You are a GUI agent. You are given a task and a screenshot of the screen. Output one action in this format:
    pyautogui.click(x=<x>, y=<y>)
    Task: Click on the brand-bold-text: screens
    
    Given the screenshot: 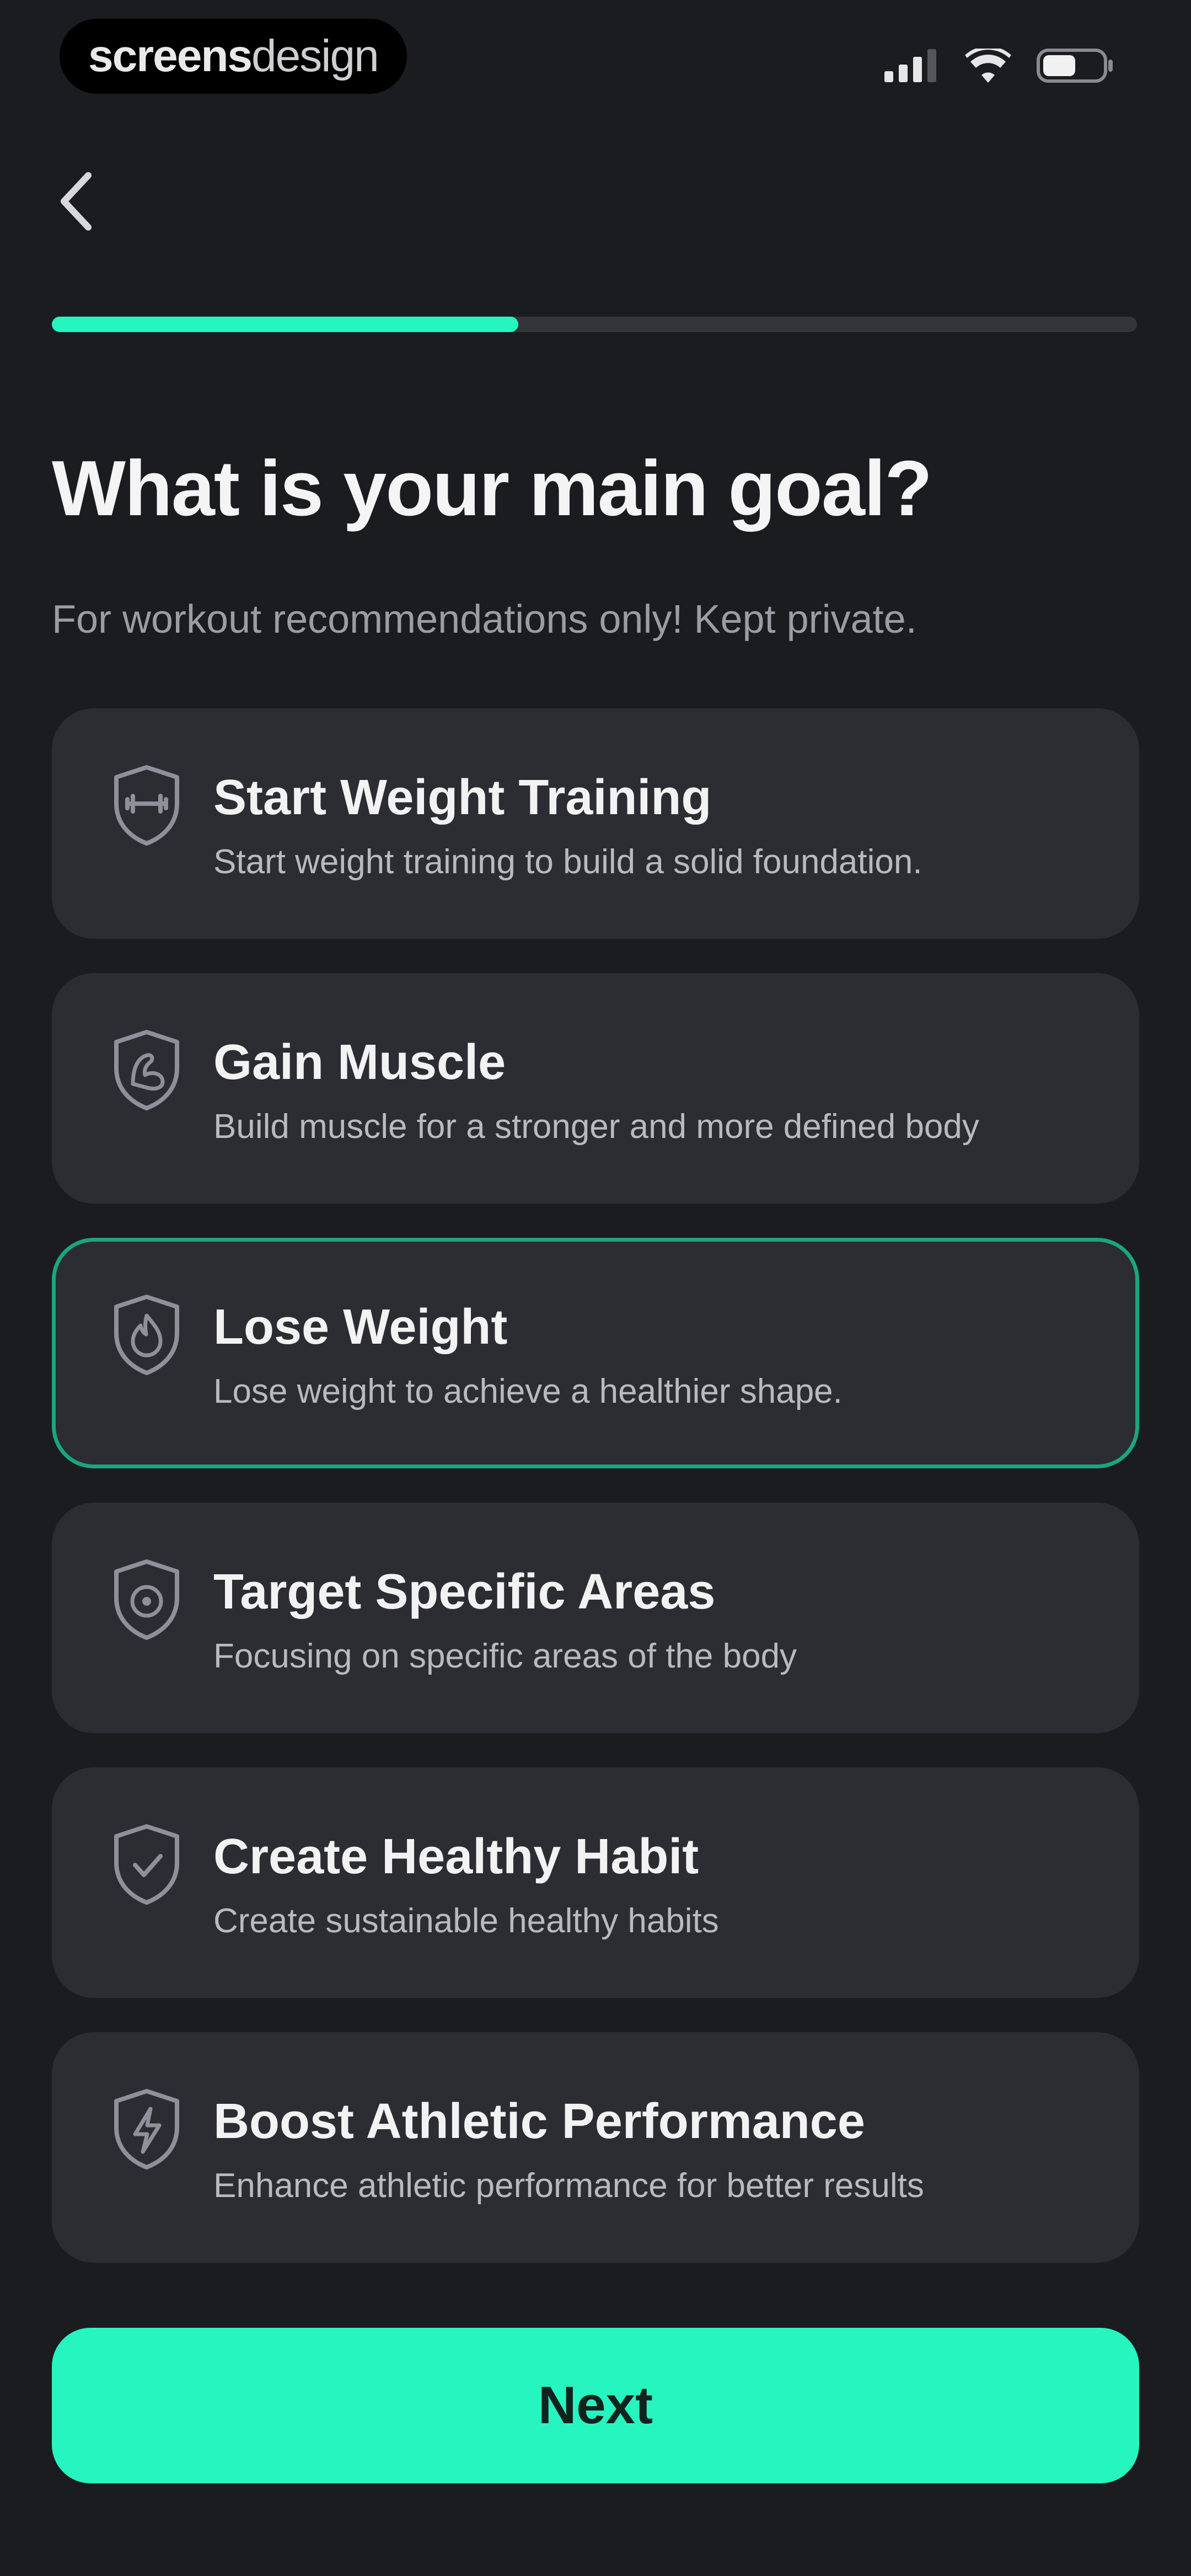 What is the action you would take?
    pyautogui.click(x=170, y=56)
    